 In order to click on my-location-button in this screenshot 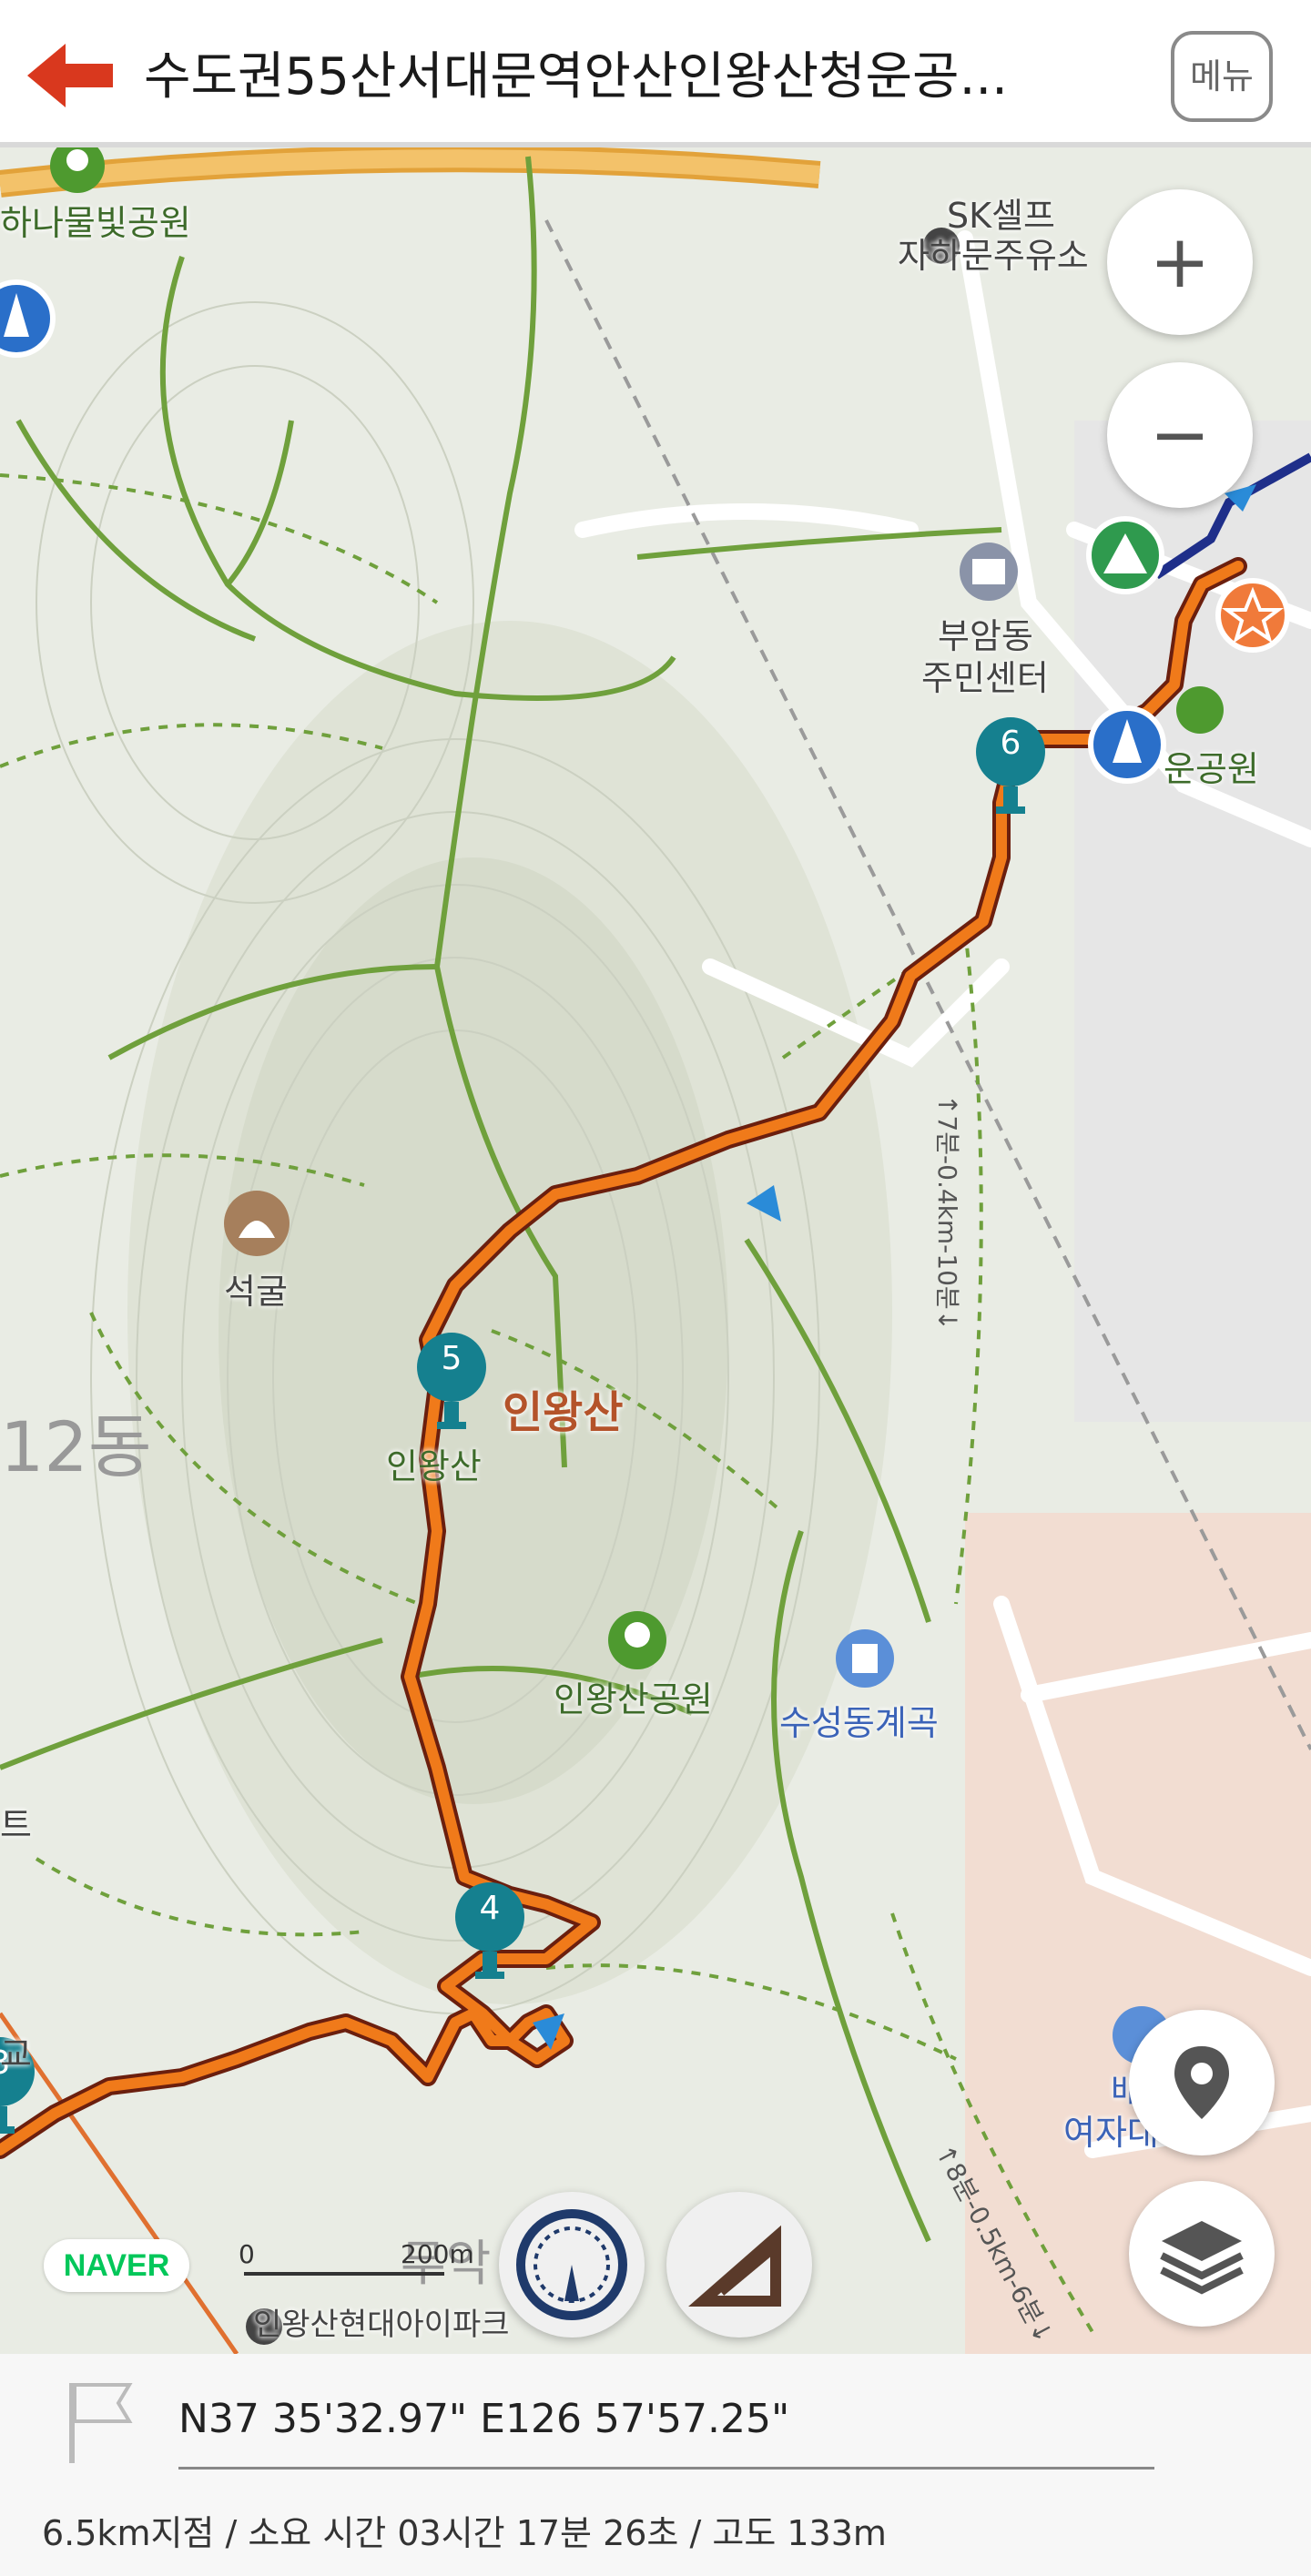, I will do `click(1202, 2082)`.